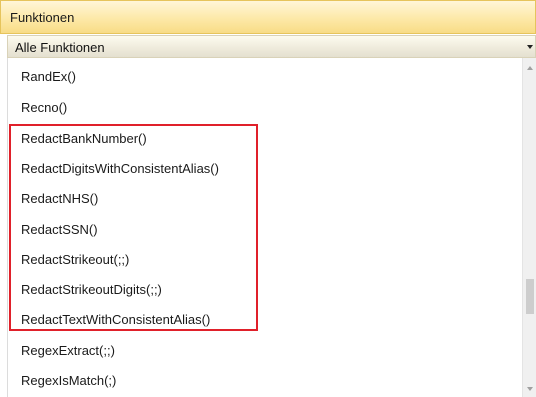  Describe the element at coordinates (84, 139) in the screenshot. I see `list-item: RedactBankNumber()` at that location.